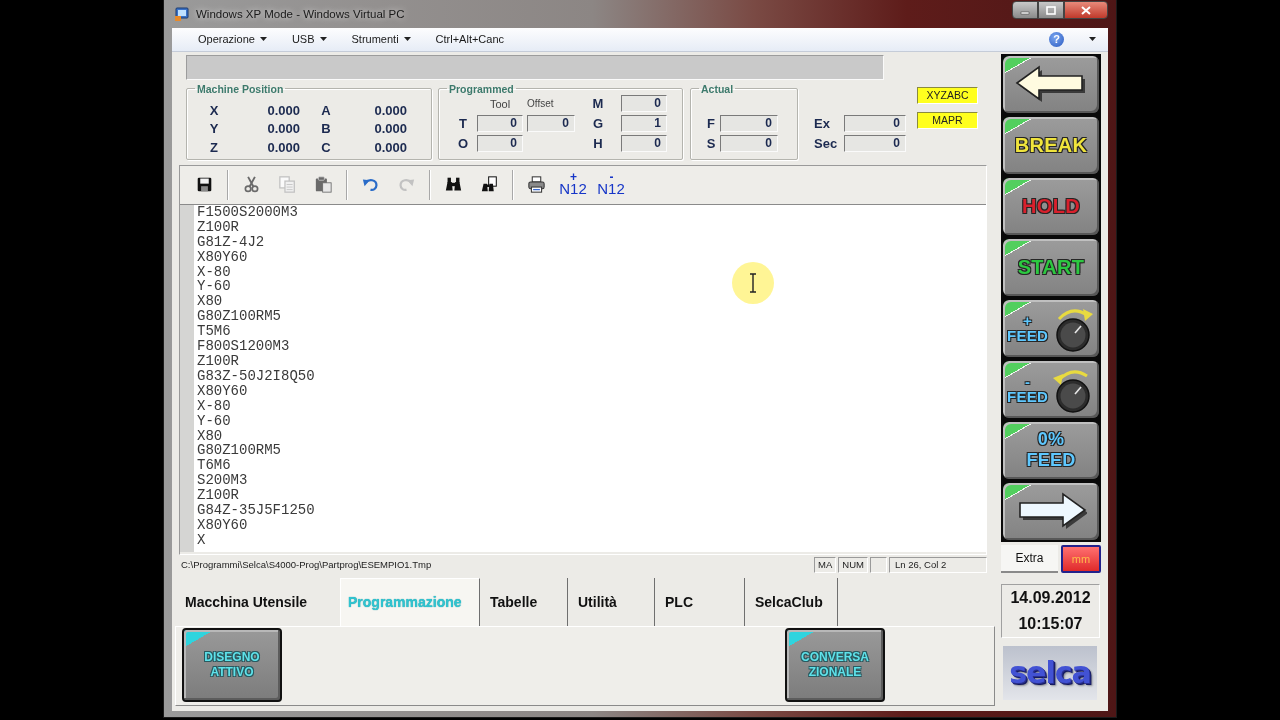 The height and width of the screenshot is (720, 1280). I want to click on status-indicator: MA, so click(825, 564).